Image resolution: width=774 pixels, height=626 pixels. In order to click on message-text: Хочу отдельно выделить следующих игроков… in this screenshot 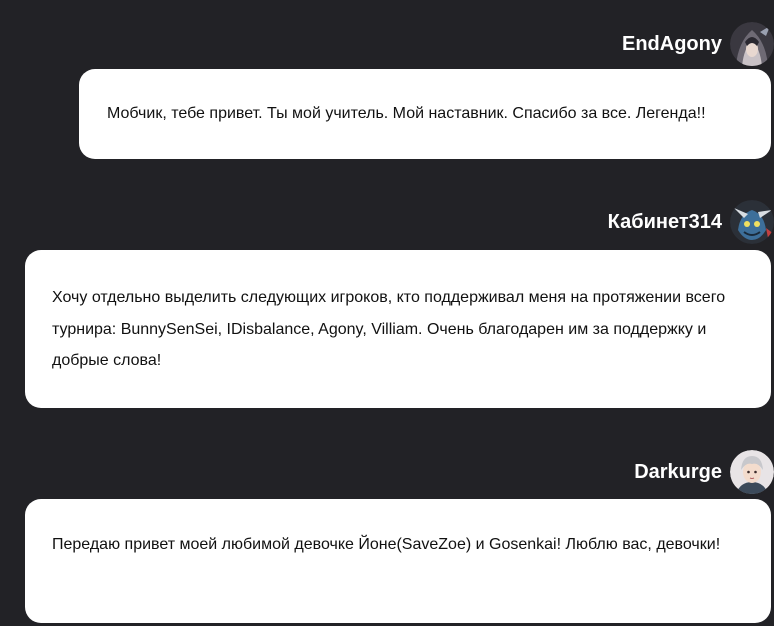, I will do `click(389, 329)`.